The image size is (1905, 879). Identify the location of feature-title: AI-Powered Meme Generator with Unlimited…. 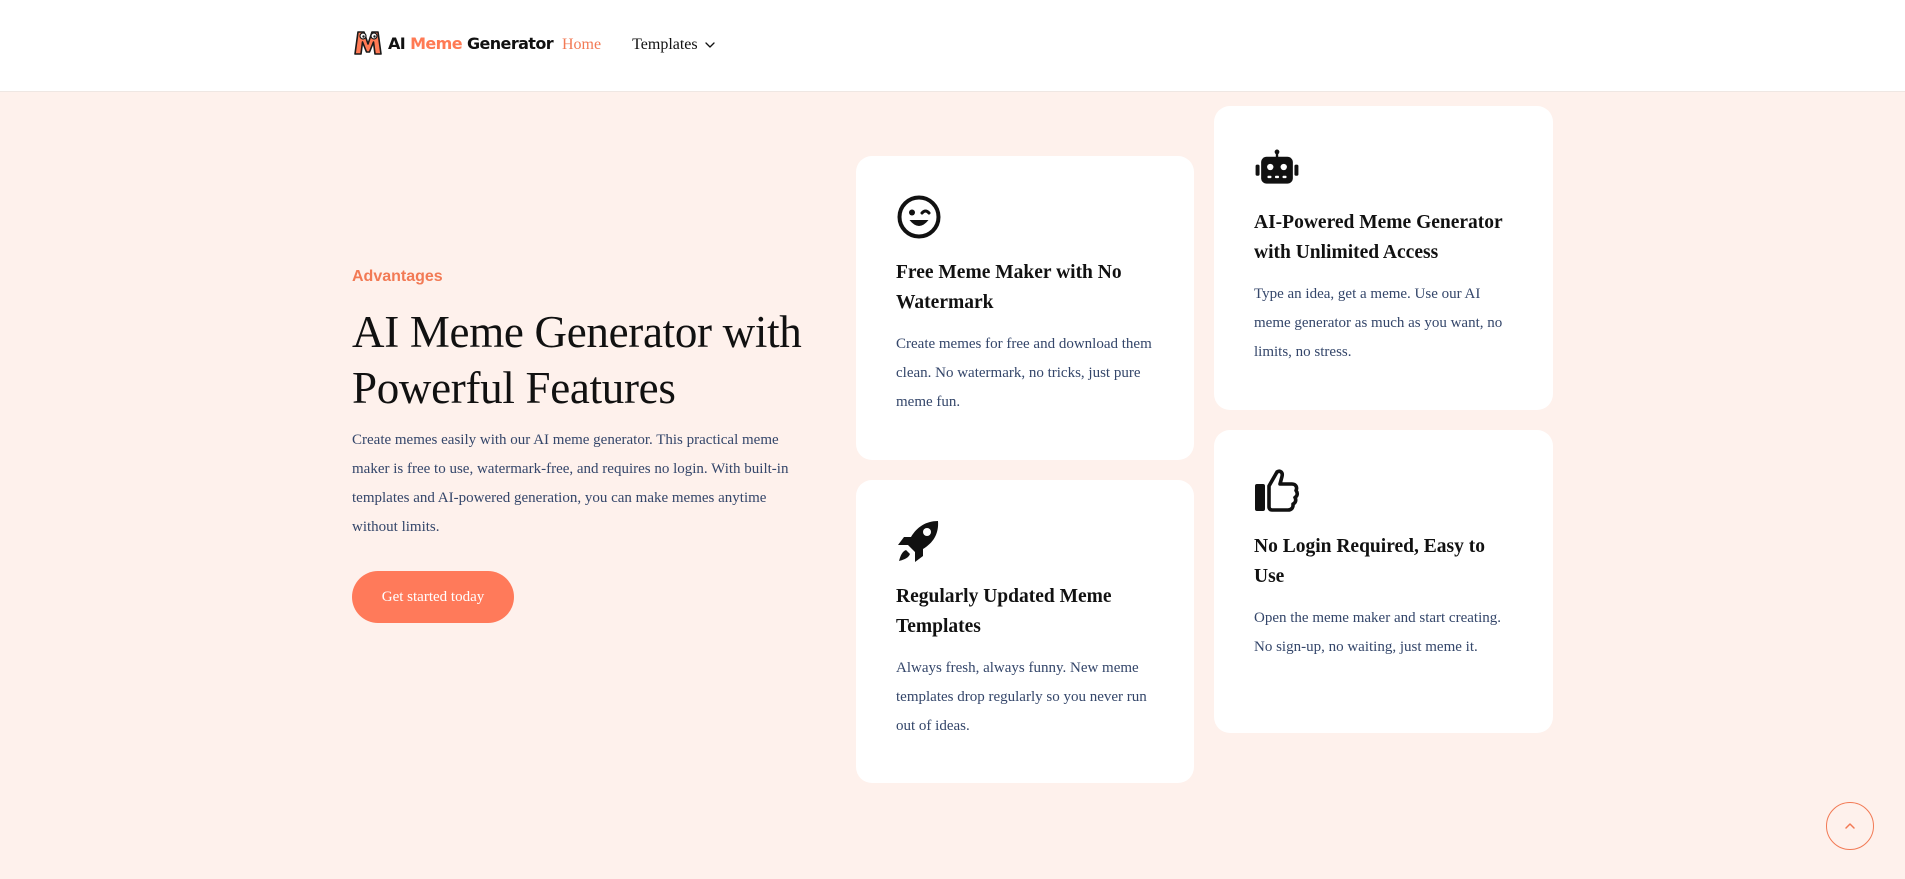
(1378, 237).